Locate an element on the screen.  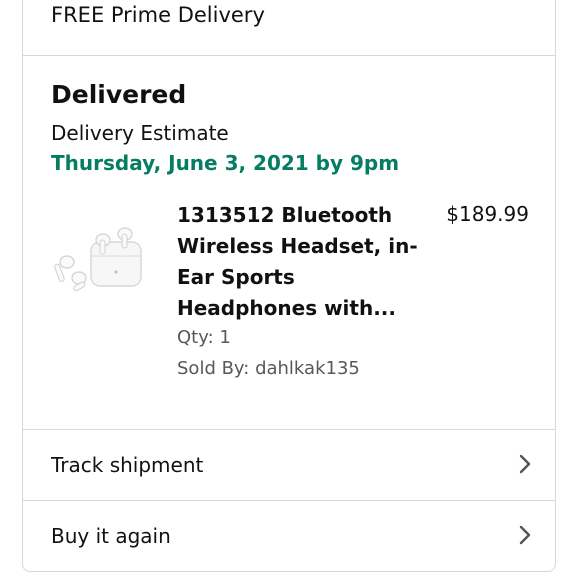
delivery-option-panel: FREE Prime Delivery is located at coordinates (289, 28).